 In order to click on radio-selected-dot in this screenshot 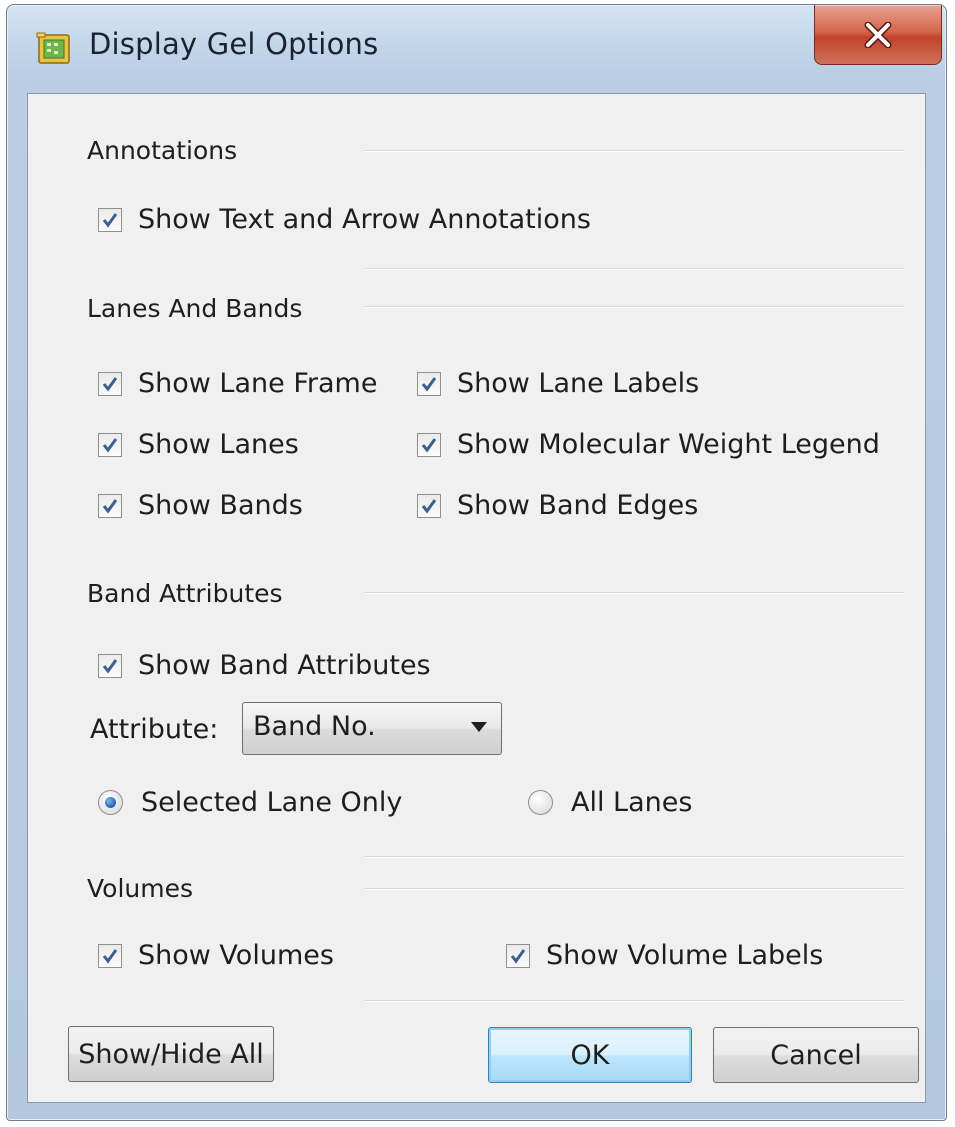, I will do `click(110, 802)`.